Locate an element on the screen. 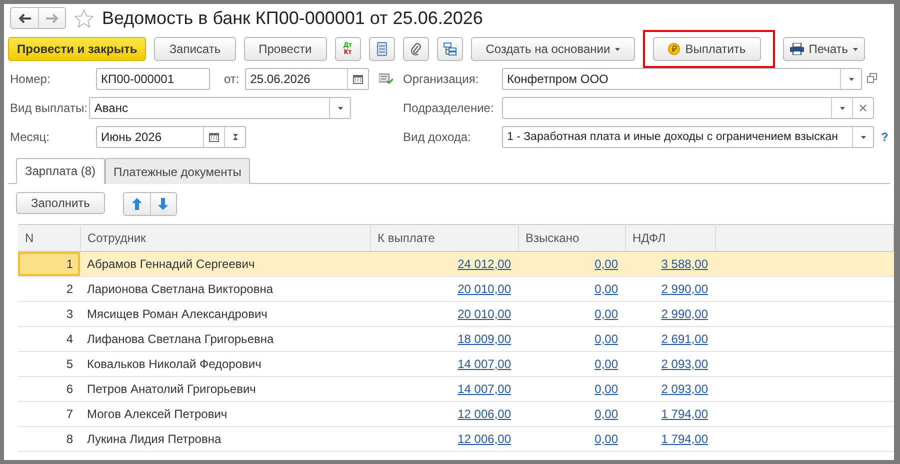 This screenshot has height=464, width=900. down-arrow-icon is located at coordinates (163, 204).